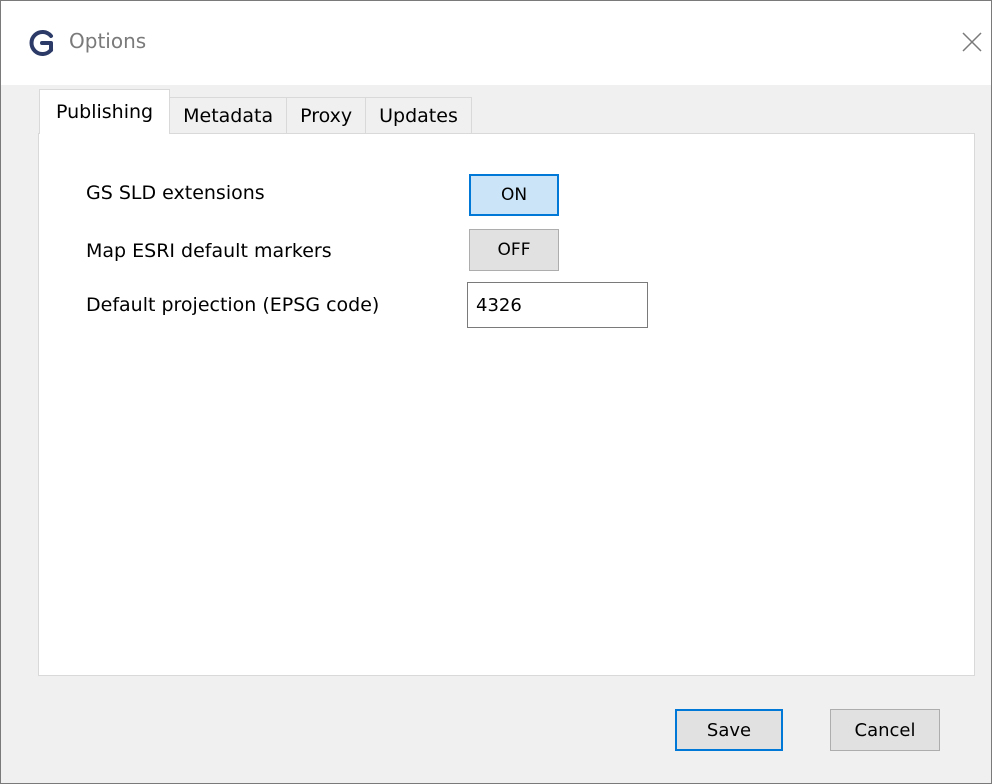  Describe the element at coordinates (233, 305) in the screenshot. I see `default-projection-label: Default projection (EPSG code)` at that location.